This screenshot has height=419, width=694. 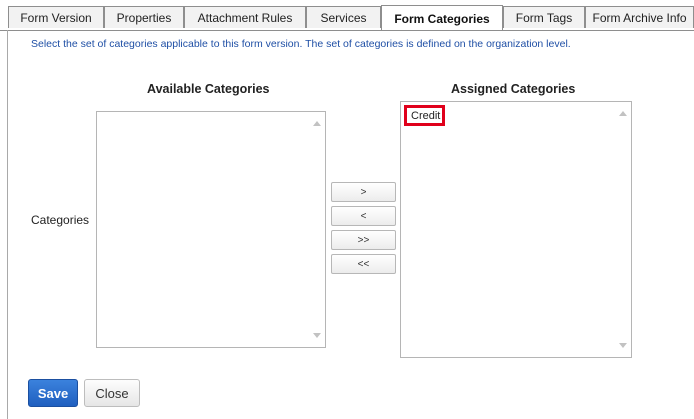 What do you see at coordinates (347, 30) in the screenshot?
I see `tab-divider` at bounding box center [347, 30].